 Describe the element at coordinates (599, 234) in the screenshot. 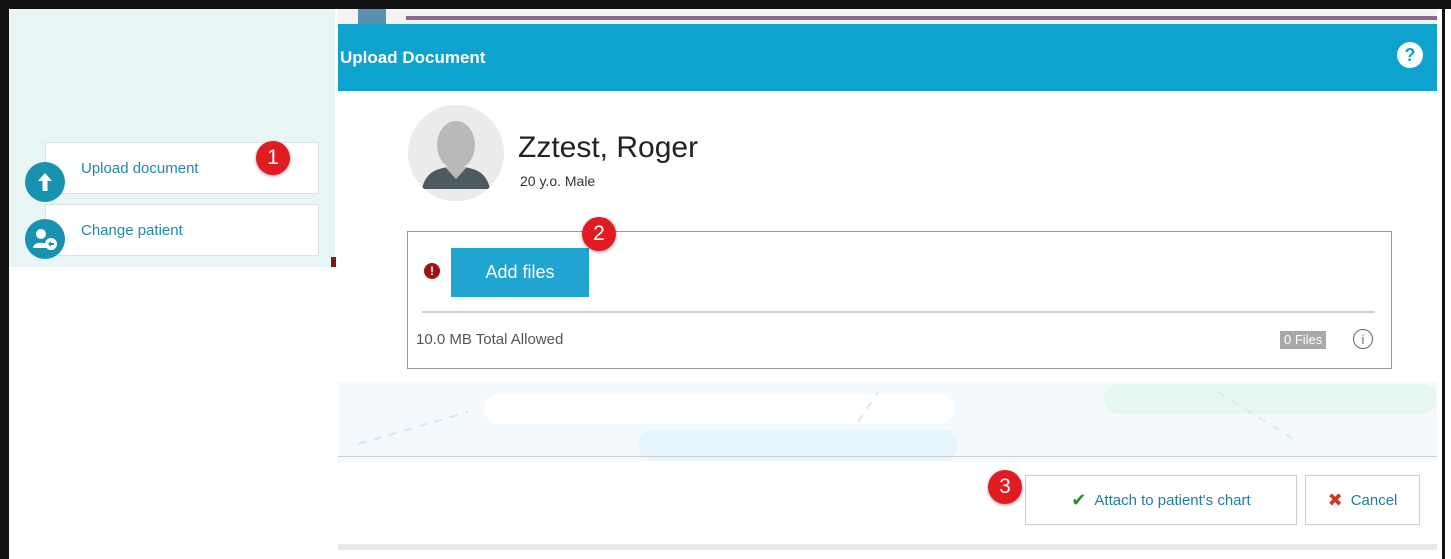

I see `callout-badge-2: 2` at that location.